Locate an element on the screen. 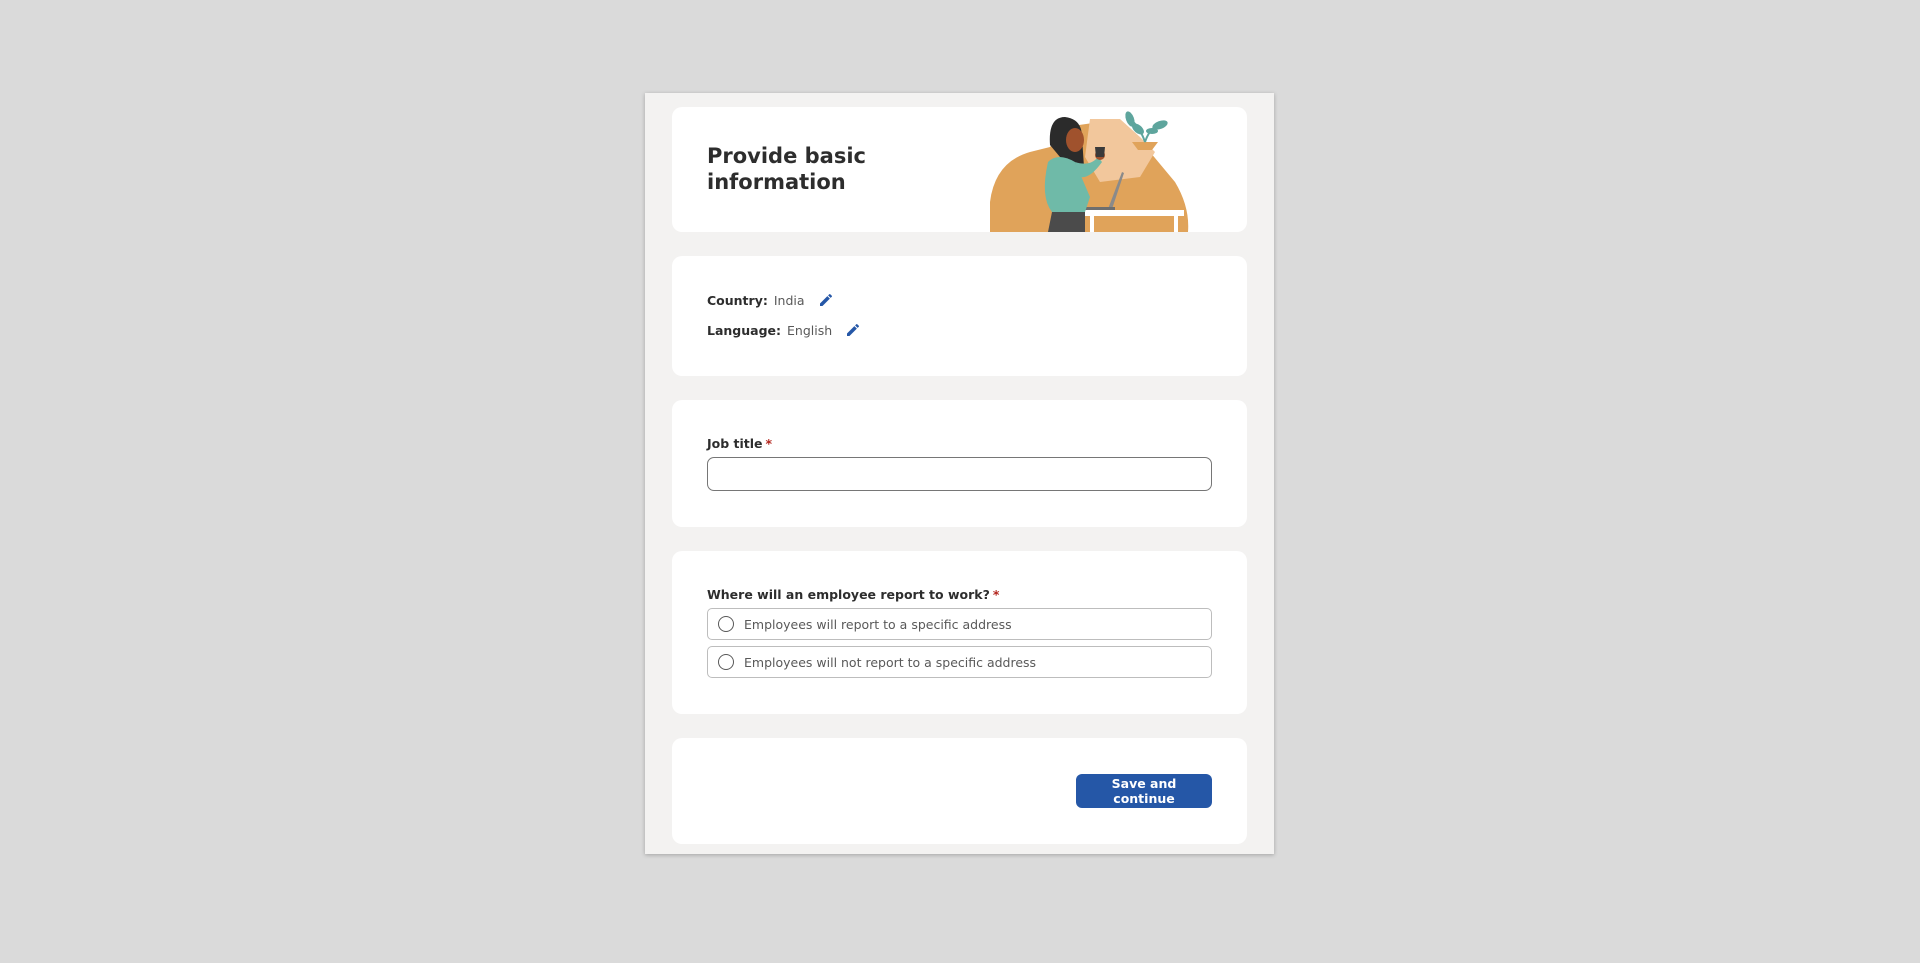  woman-with-laptop-illustration is located at coordinates (1089, 171).